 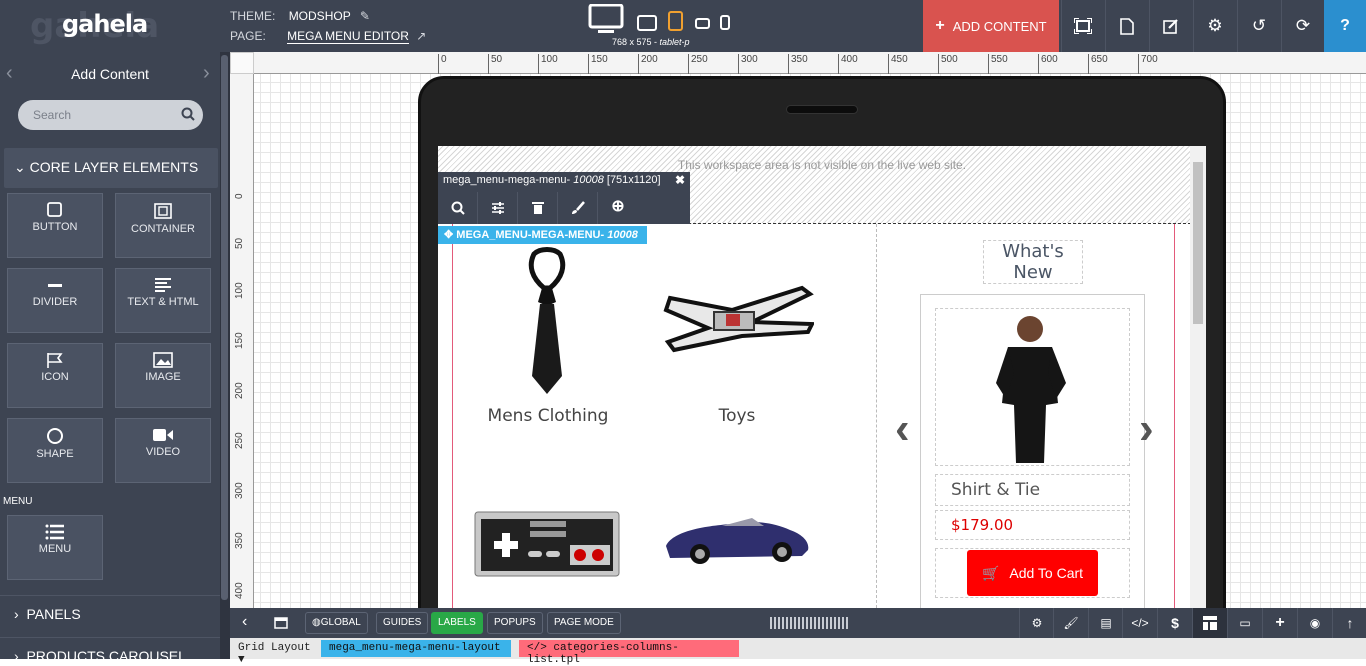 I want to click on tile-label: CONTAINER, so click(x=163, y=229).